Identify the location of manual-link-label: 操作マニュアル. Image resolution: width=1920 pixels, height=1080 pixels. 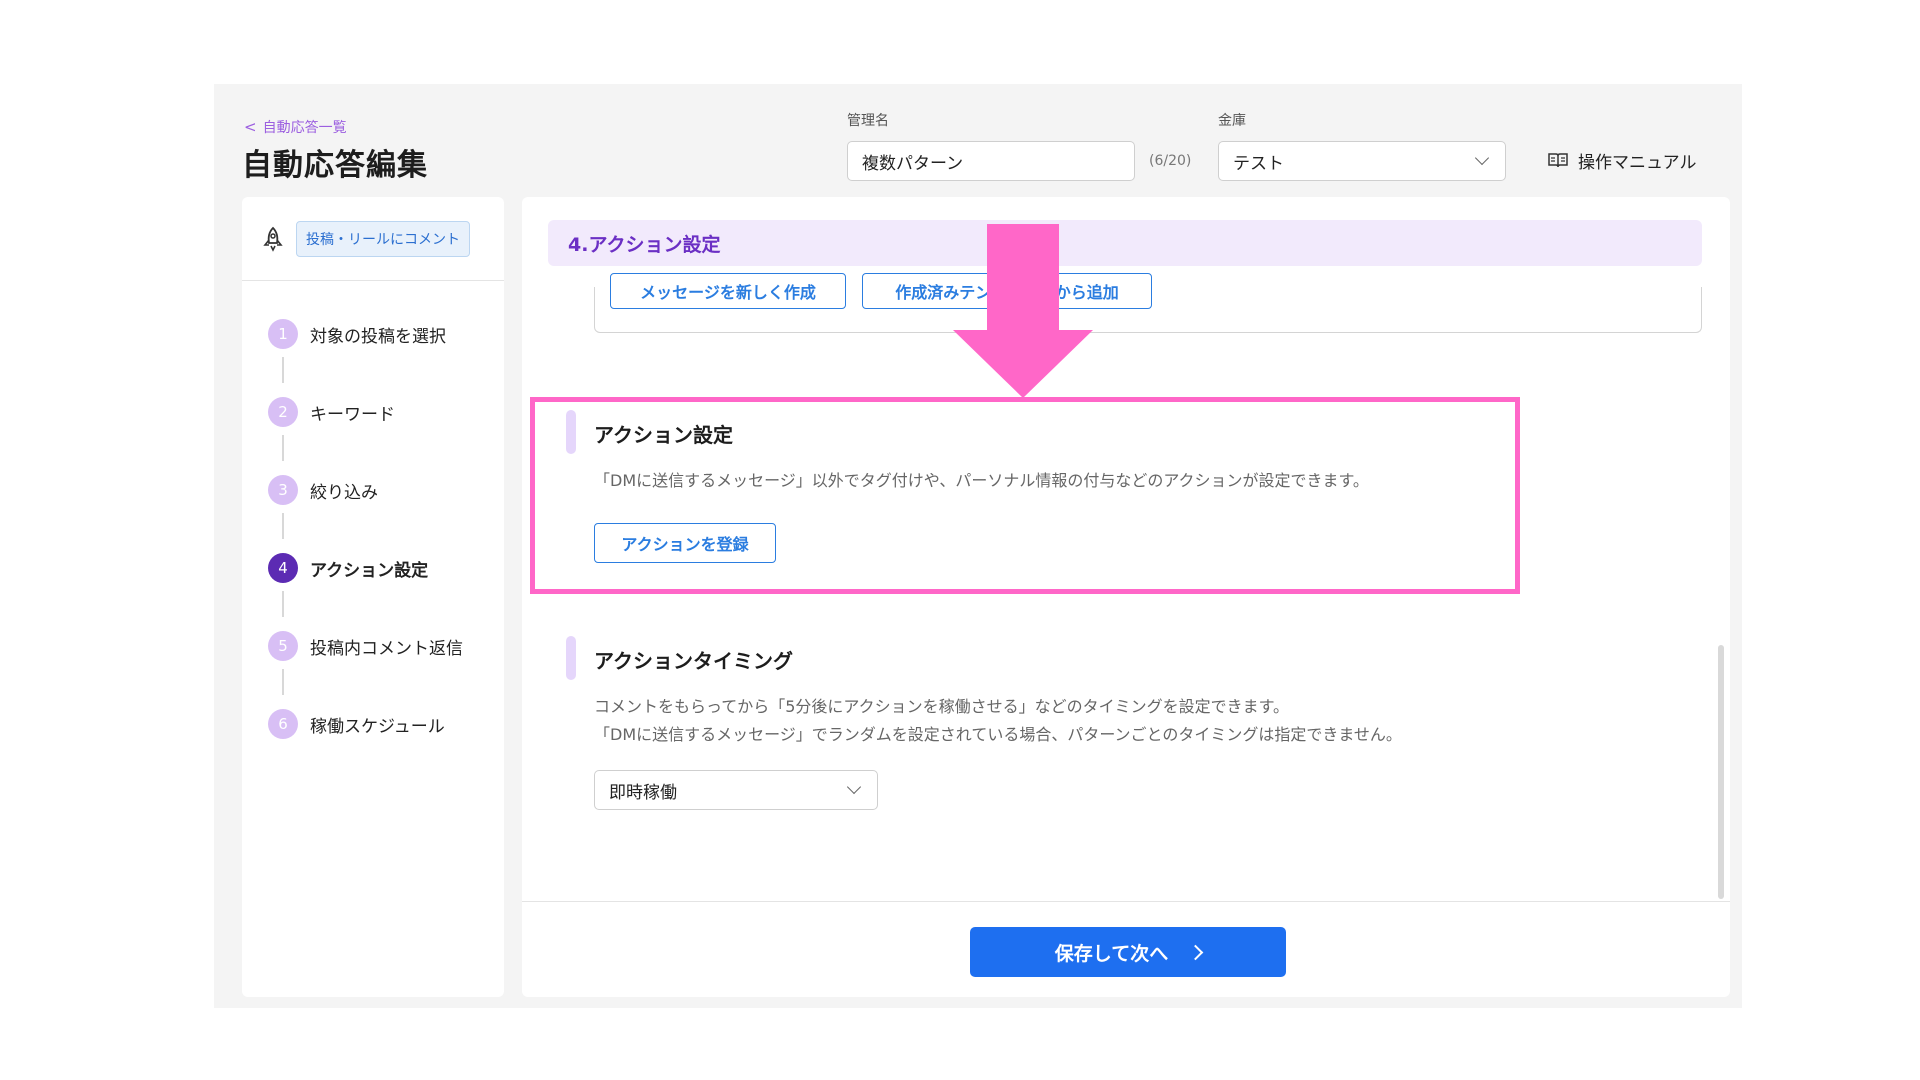
(1637, 163).